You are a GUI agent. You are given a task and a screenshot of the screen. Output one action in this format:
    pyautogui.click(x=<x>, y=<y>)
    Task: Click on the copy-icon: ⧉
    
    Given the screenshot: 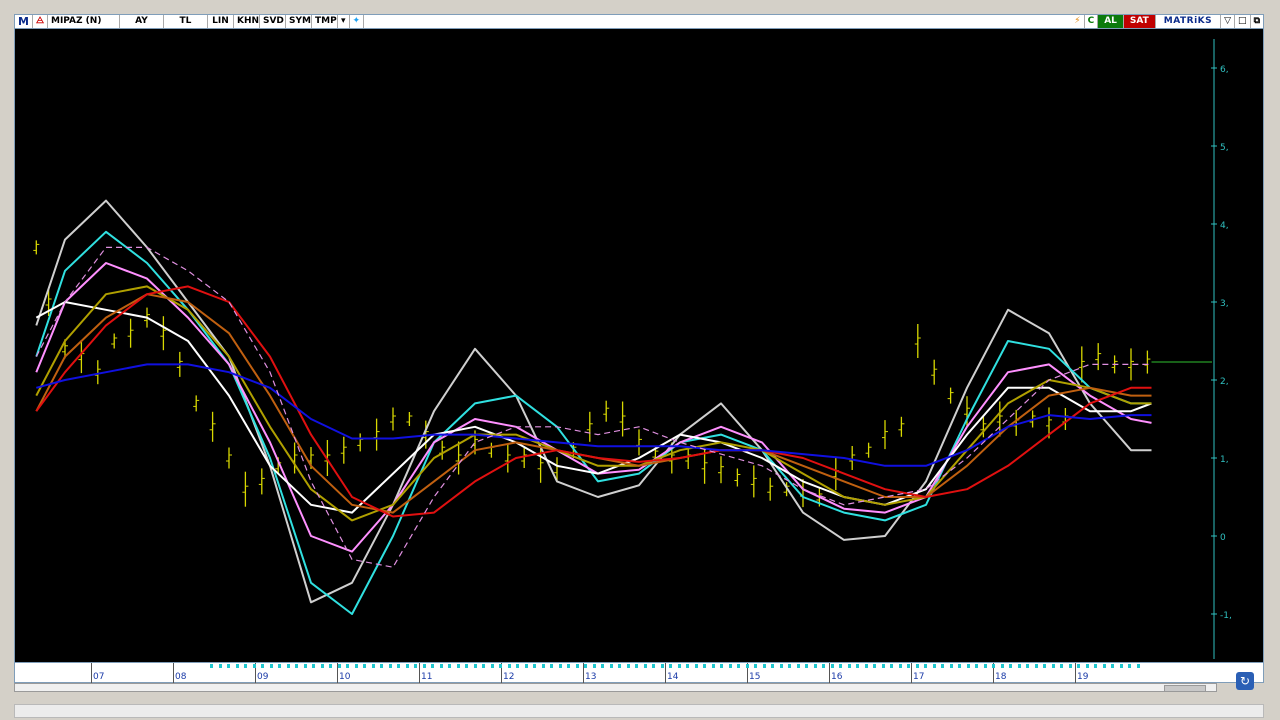 What is the action you would take?
    pyautogui.click(x=1257, y=21)
    